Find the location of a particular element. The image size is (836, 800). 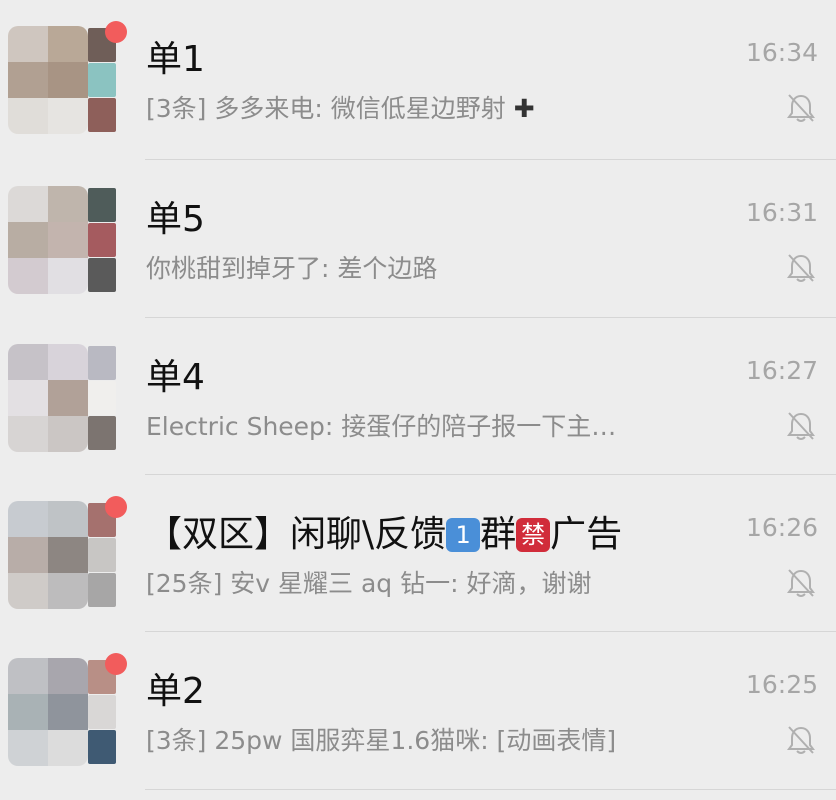

chat-preview: [3条] 多多来电: 微信低星边野射 ✚ is located at coordinates (340, 109).